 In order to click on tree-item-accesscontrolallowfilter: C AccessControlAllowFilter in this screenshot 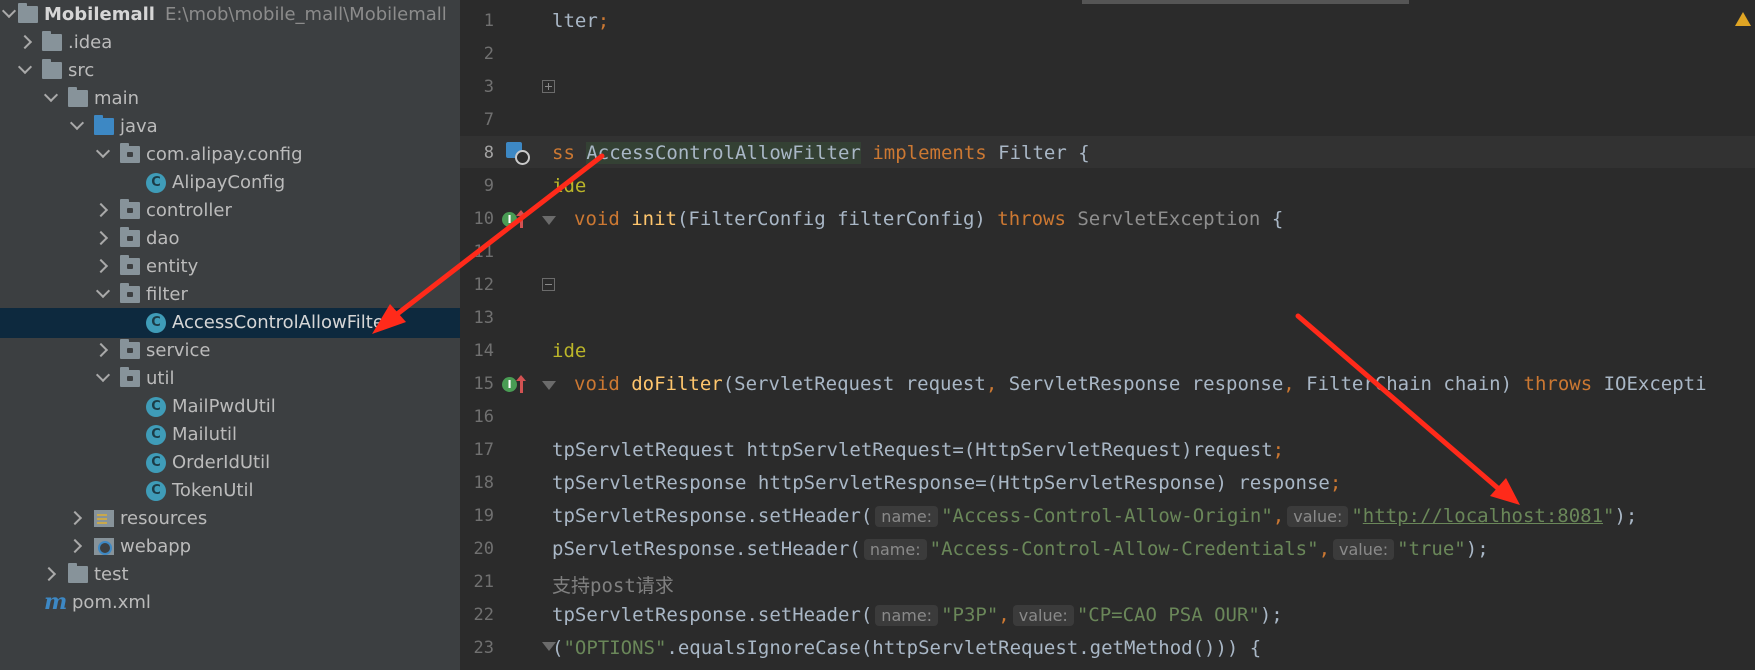, I will do `click(230, 323)`.